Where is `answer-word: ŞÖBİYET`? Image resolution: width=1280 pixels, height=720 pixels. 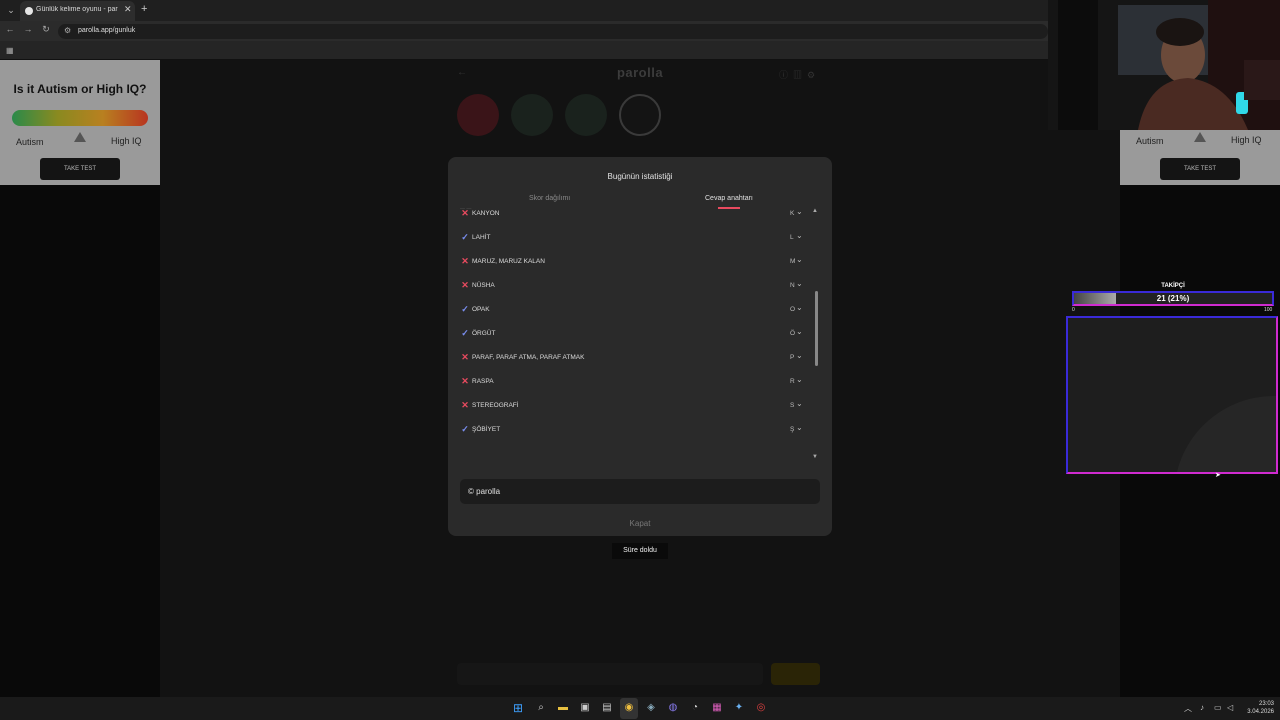
answer-word: ŞÖBİYET is located at coordinates (486, 429).